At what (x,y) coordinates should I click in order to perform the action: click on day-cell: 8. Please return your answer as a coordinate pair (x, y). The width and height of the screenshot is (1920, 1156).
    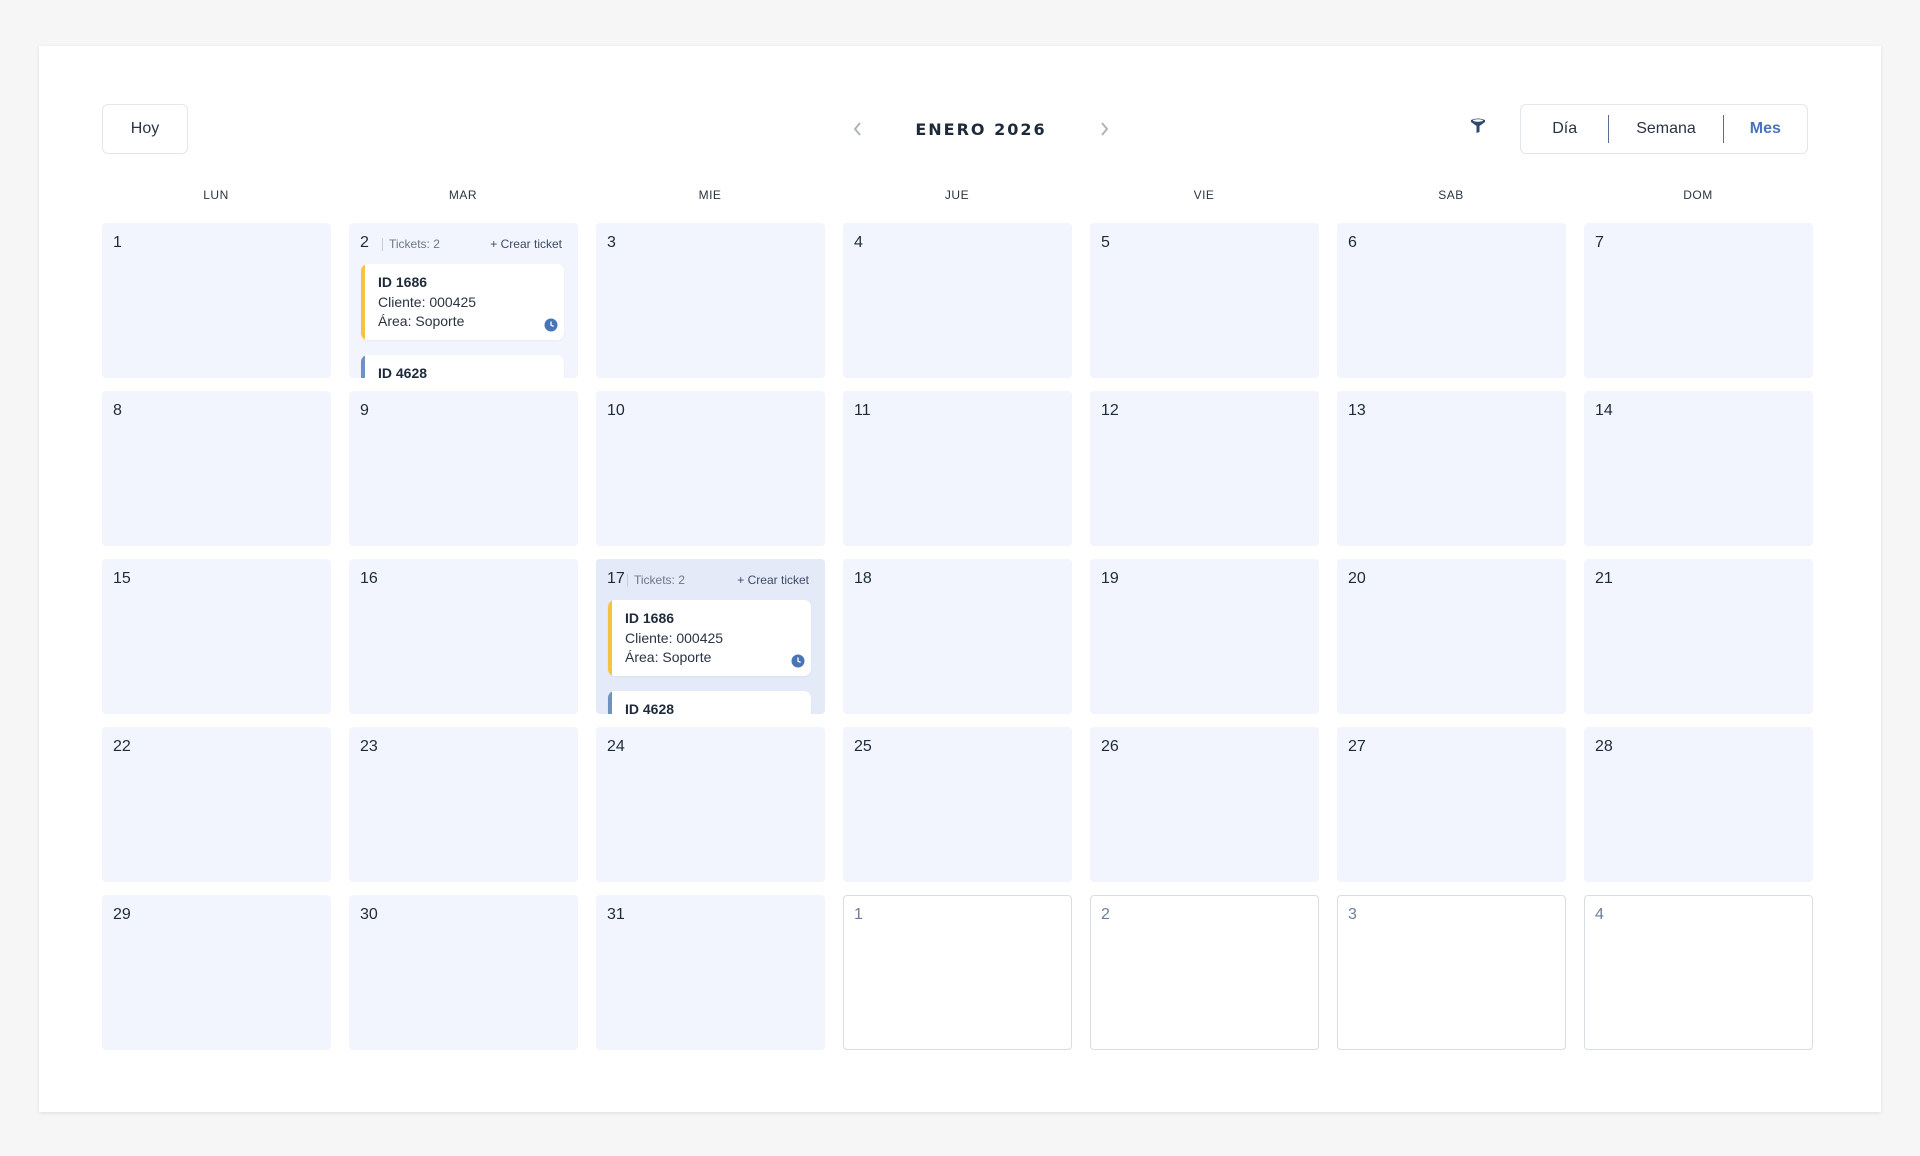
    Looking at the image, I should click on (216, 468).